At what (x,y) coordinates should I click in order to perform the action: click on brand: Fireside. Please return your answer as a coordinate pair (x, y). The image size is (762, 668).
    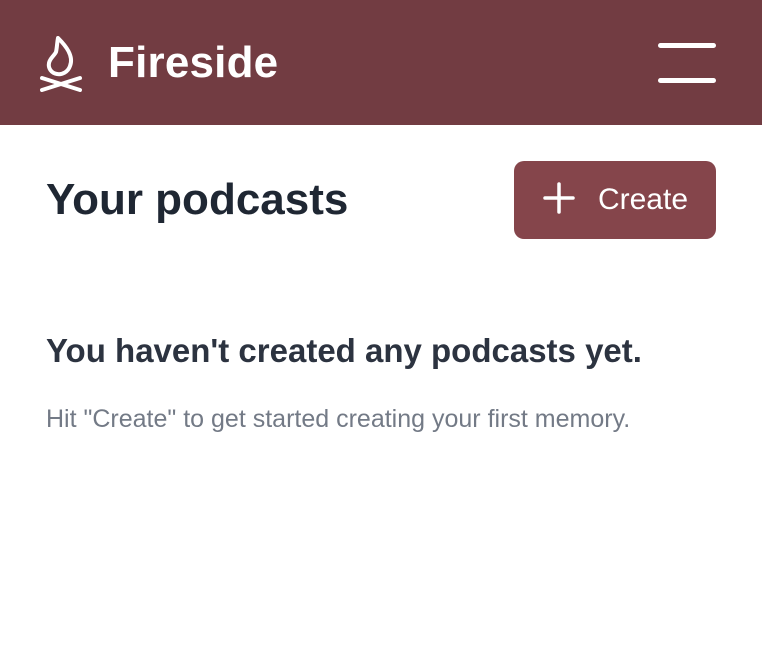
    Looking at the image, I should click on (158, 63).